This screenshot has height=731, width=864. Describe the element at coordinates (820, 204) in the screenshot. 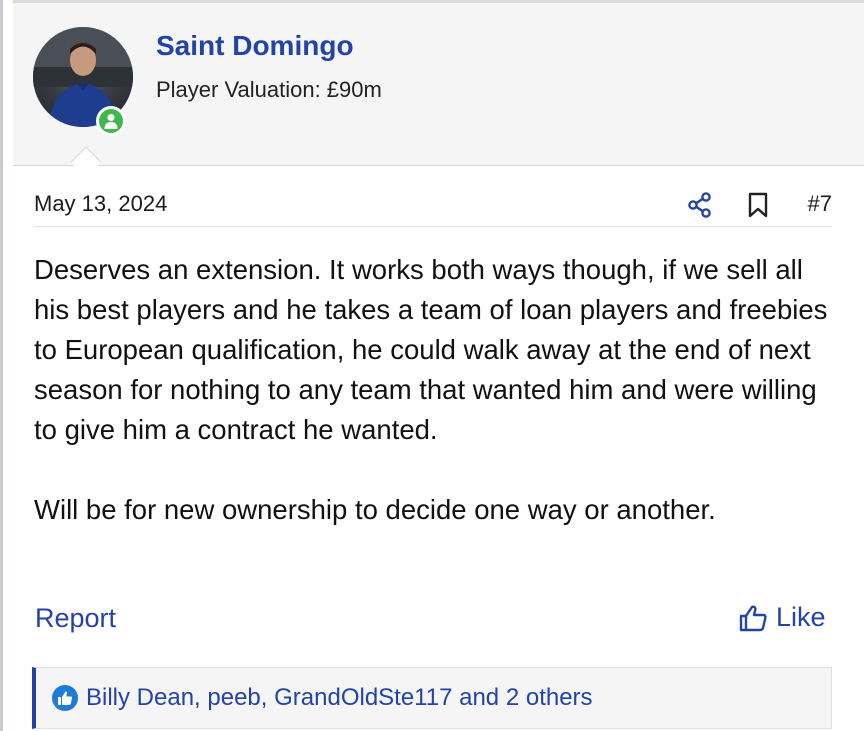

I see `post-number-link: #7` at that location.